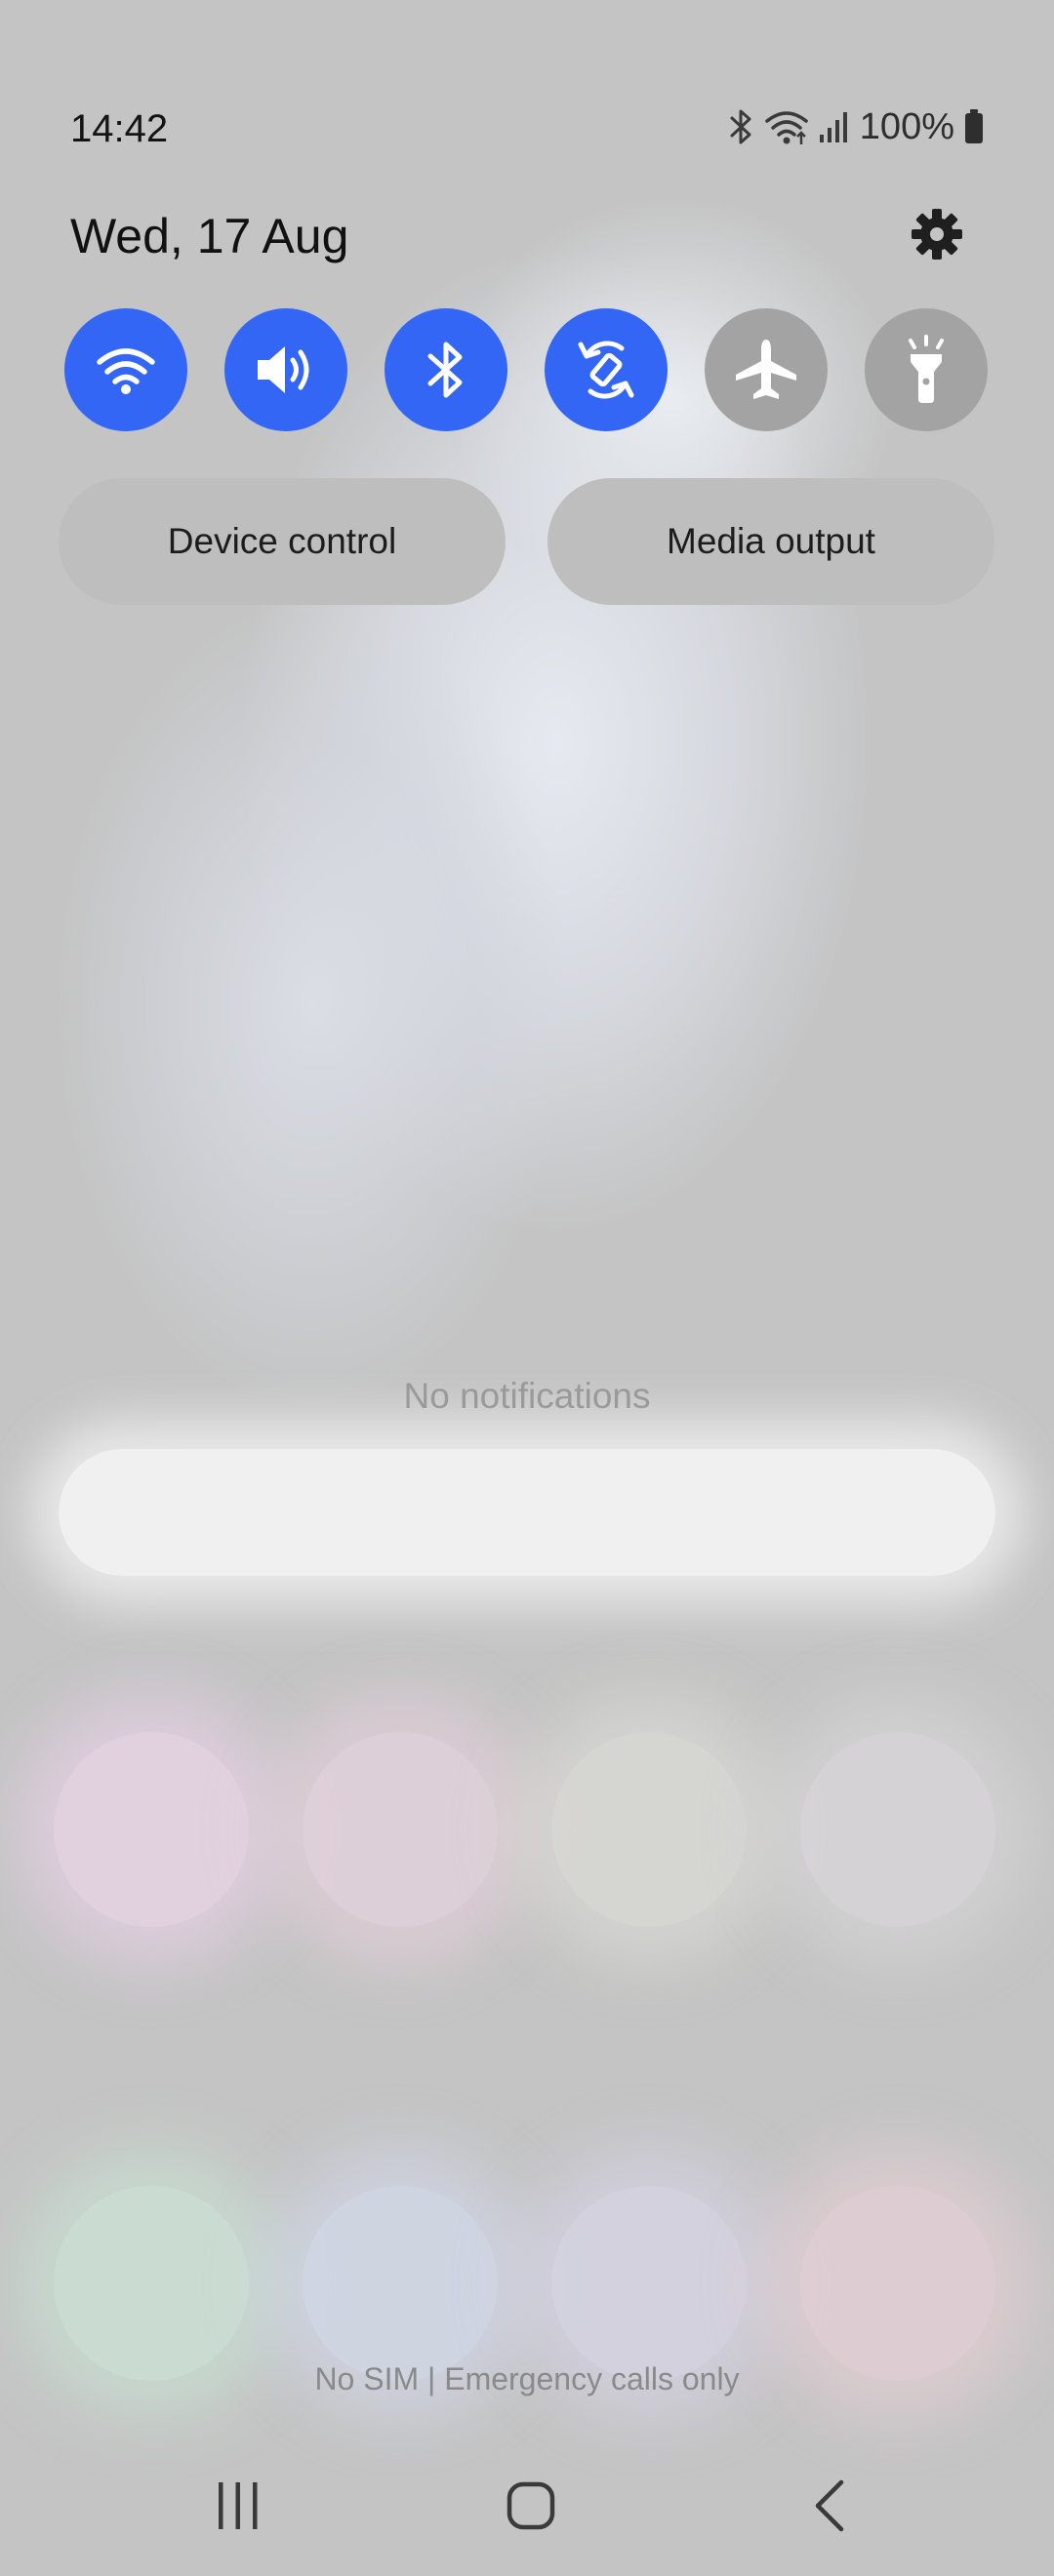 The width and height of the screenshot is (1054, 2576). Describe the element at coordinates (120, 128) in the screenshot. I see `status-time: 14:42` at that location.